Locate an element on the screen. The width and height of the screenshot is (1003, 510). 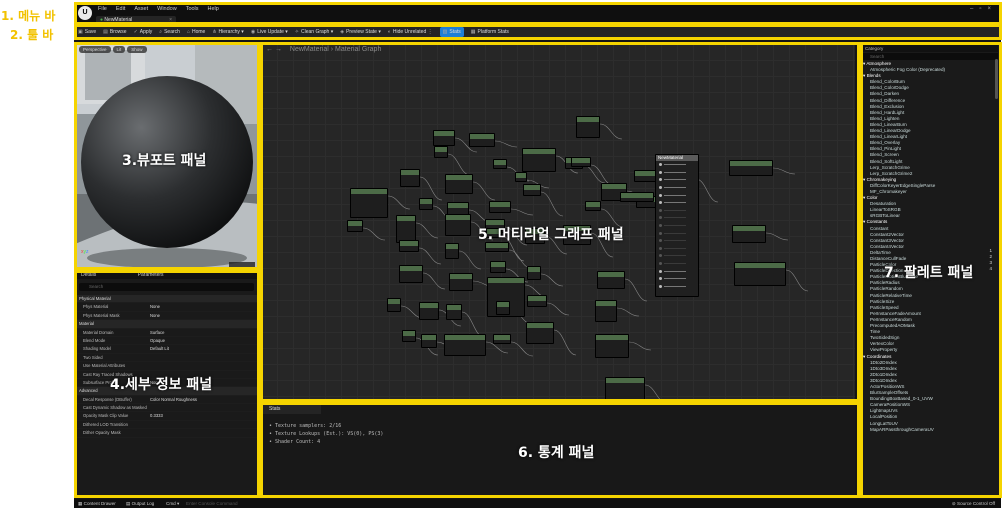
console-input: Enter Console Command is located at coordinates (212, 503).